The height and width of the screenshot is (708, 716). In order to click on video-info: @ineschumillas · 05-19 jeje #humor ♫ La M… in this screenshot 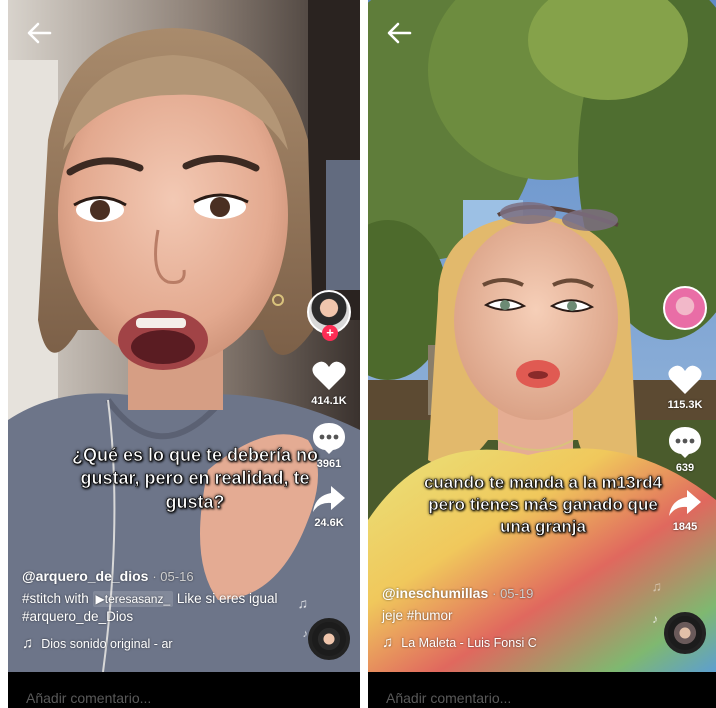, I will do `click(514, 618)`.